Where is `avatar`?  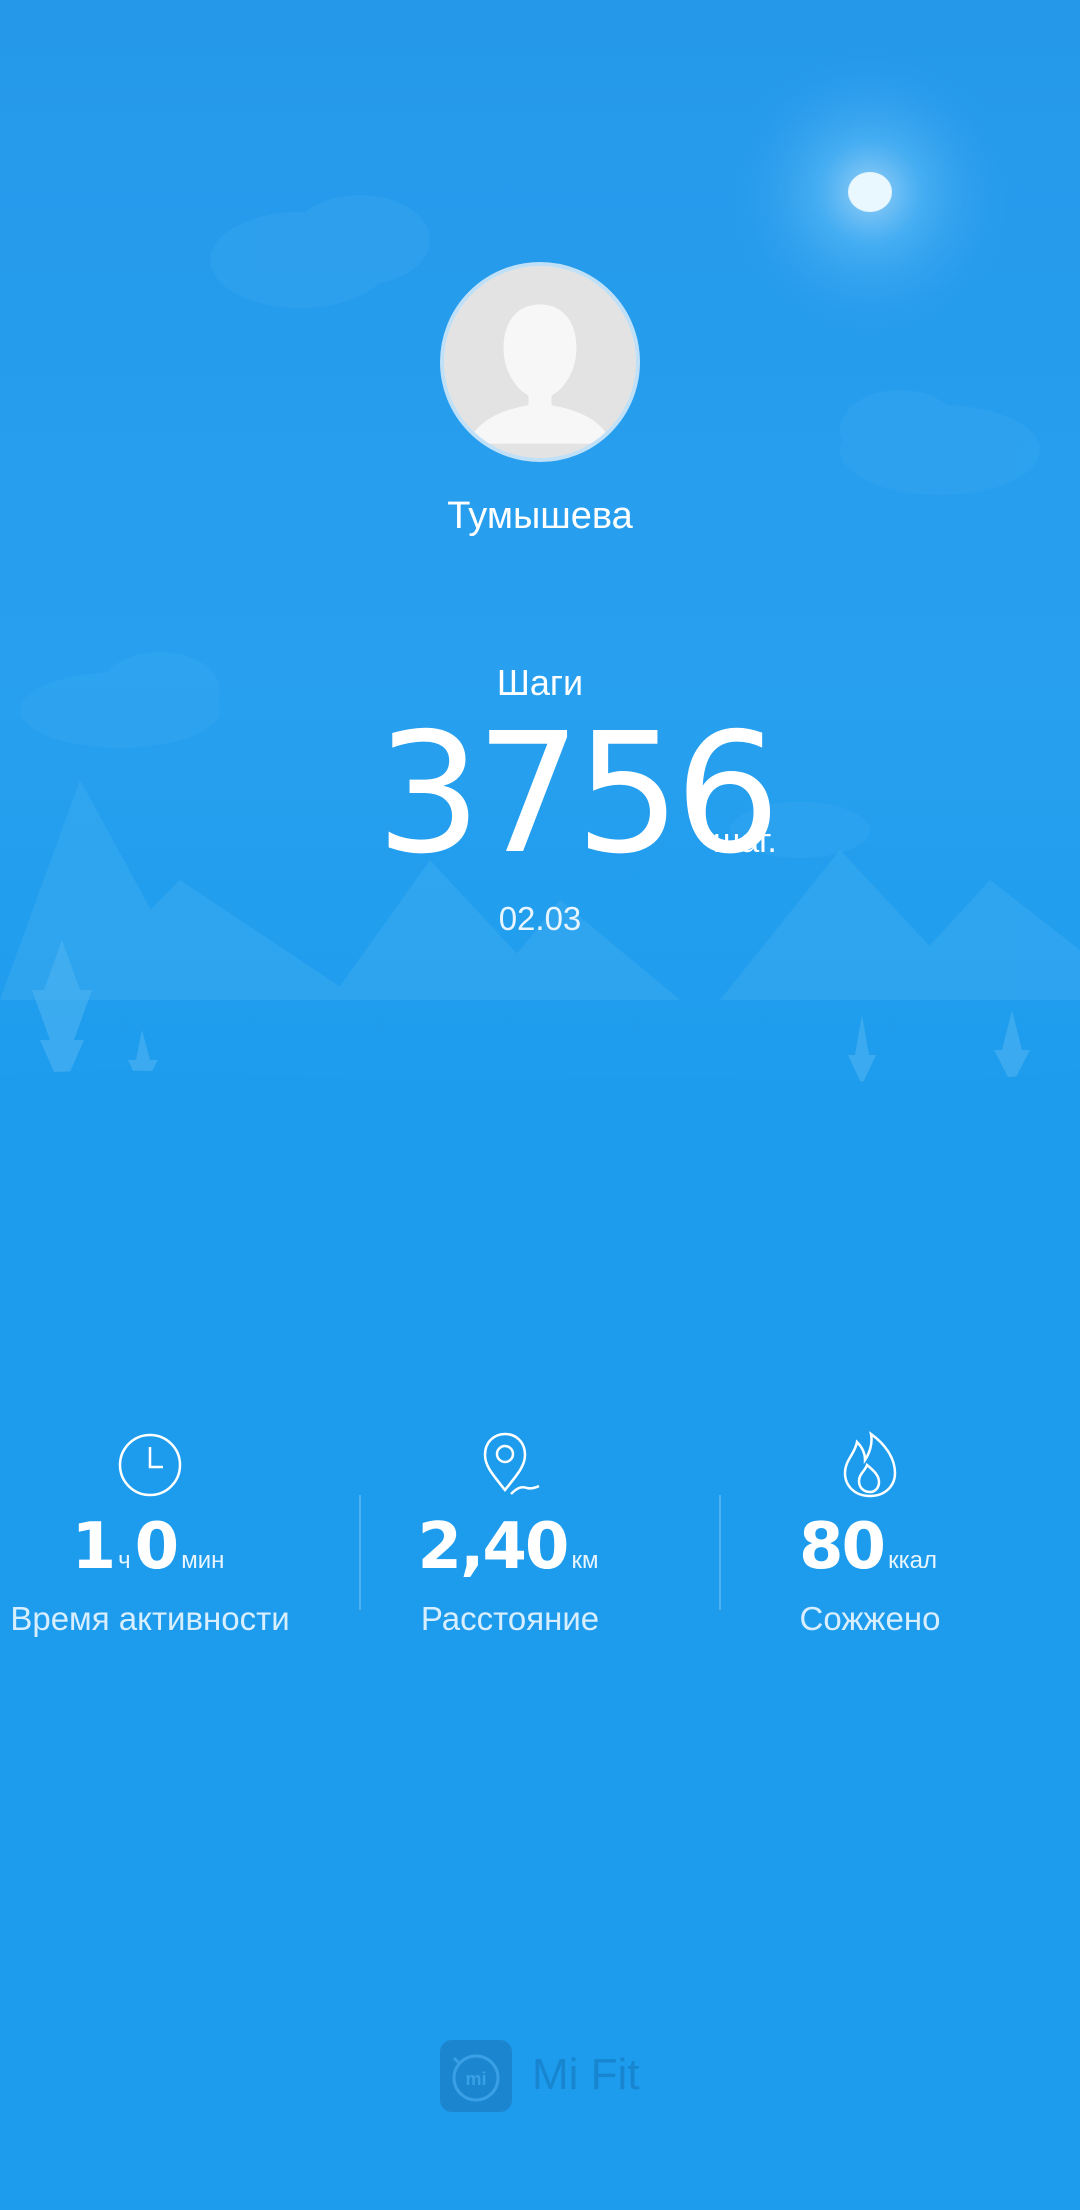 avatar is located at coordinates (540, 362).